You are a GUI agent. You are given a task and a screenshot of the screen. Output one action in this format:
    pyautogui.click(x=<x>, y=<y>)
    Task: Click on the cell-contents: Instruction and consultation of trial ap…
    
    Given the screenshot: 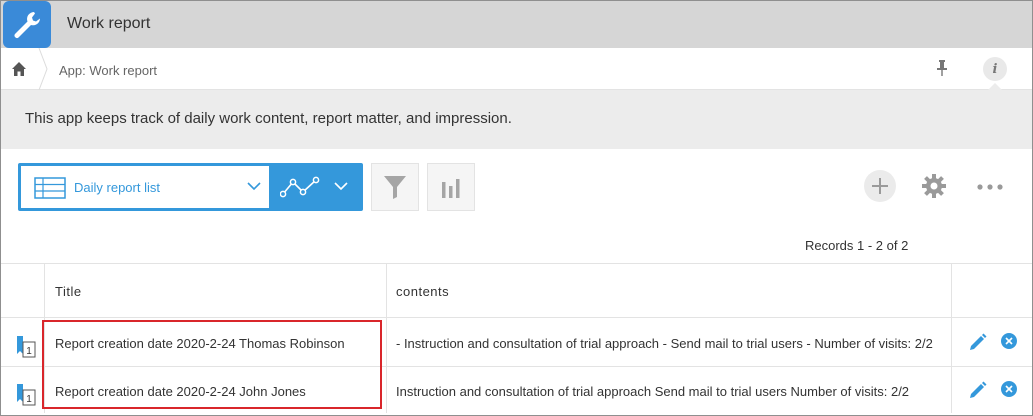 What is the action you would take?
    pyautogui.click(x=653, y=391)
    